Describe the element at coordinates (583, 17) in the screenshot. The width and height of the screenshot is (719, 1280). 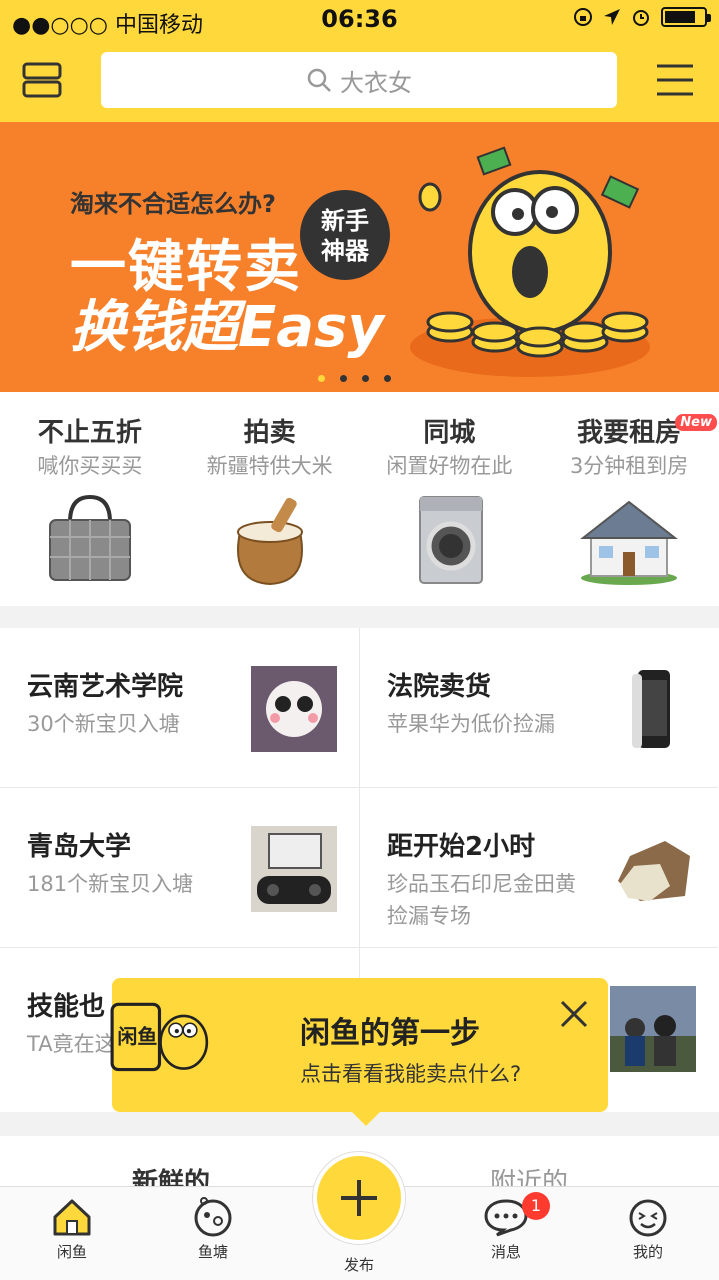
I see `rotation-lock-icon` at that location.